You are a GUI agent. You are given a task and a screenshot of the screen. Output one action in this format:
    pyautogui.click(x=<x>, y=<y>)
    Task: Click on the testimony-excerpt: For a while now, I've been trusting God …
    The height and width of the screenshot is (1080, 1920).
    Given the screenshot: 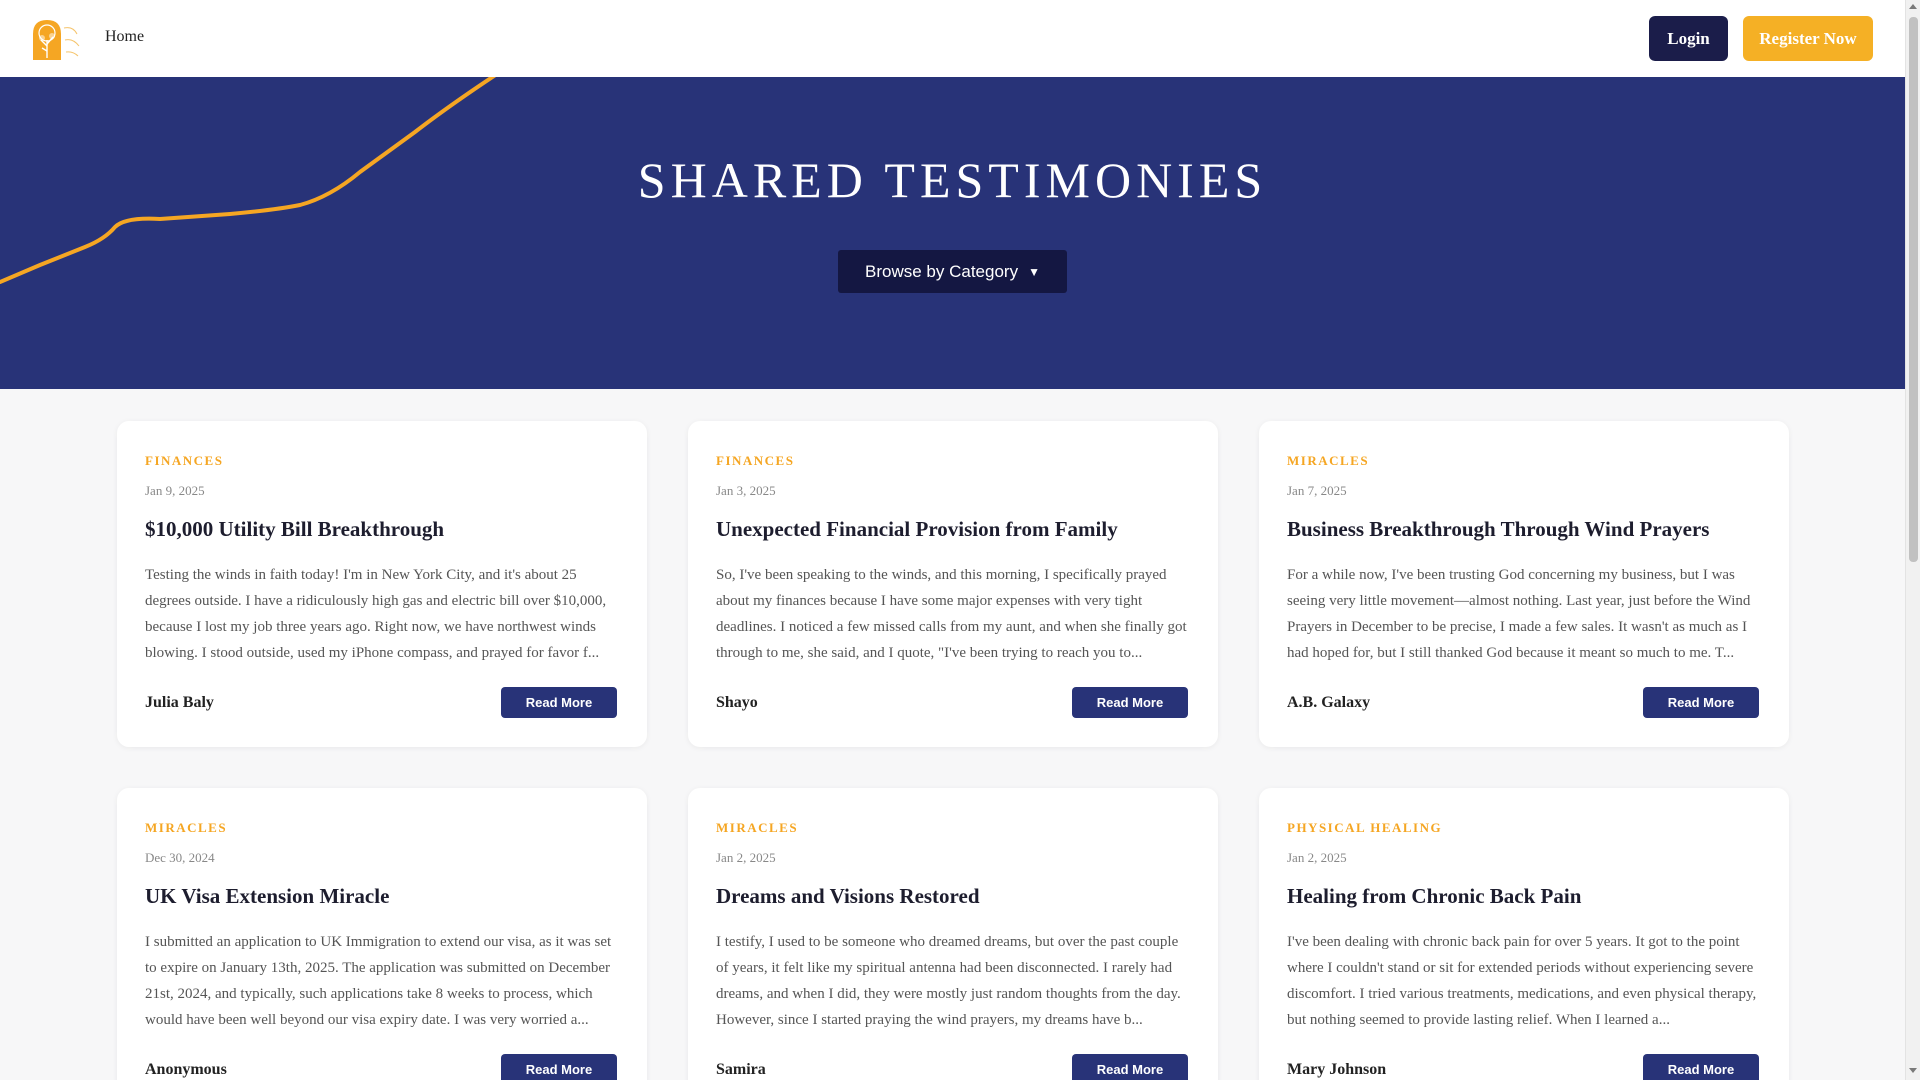 What is the action you would take?
    pyautogui.click(x=1519, y=614)
    